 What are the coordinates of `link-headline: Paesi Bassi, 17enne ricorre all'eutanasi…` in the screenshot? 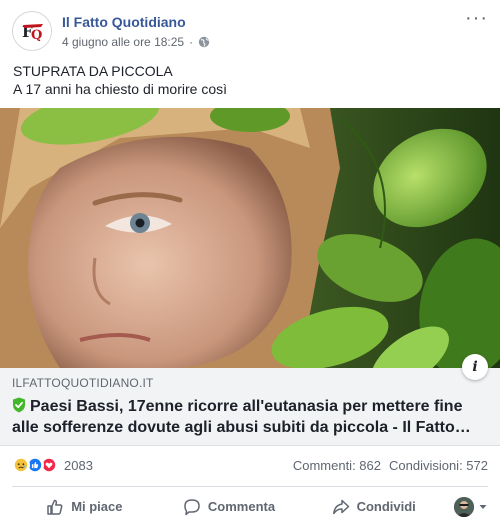 It's located at (251, 417).